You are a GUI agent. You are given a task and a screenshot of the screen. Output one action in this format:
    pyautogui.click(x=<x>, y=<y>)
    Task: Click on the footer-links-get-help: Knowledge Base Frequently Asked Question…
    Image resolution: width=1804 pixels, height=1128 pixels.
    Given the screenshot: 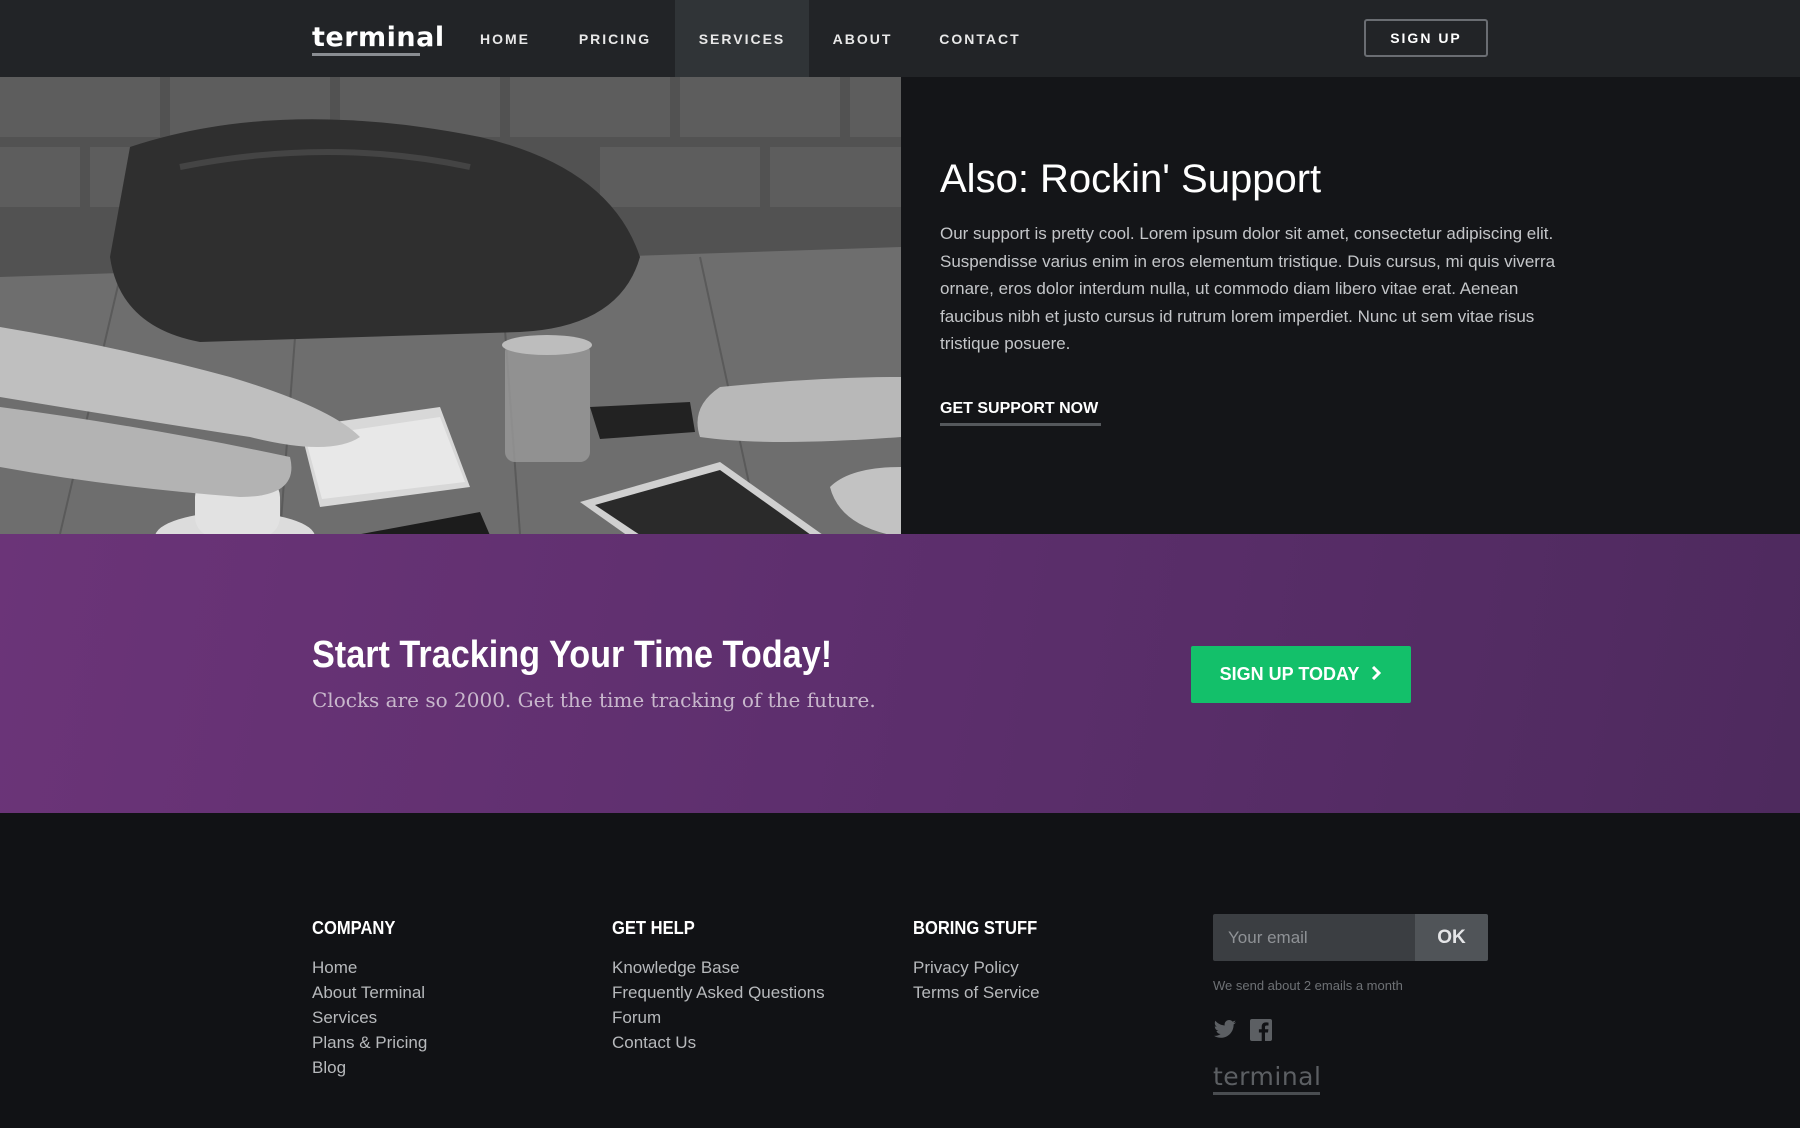 What is the action you would take?
    pyautogui.click(x=718, y=1005)
    